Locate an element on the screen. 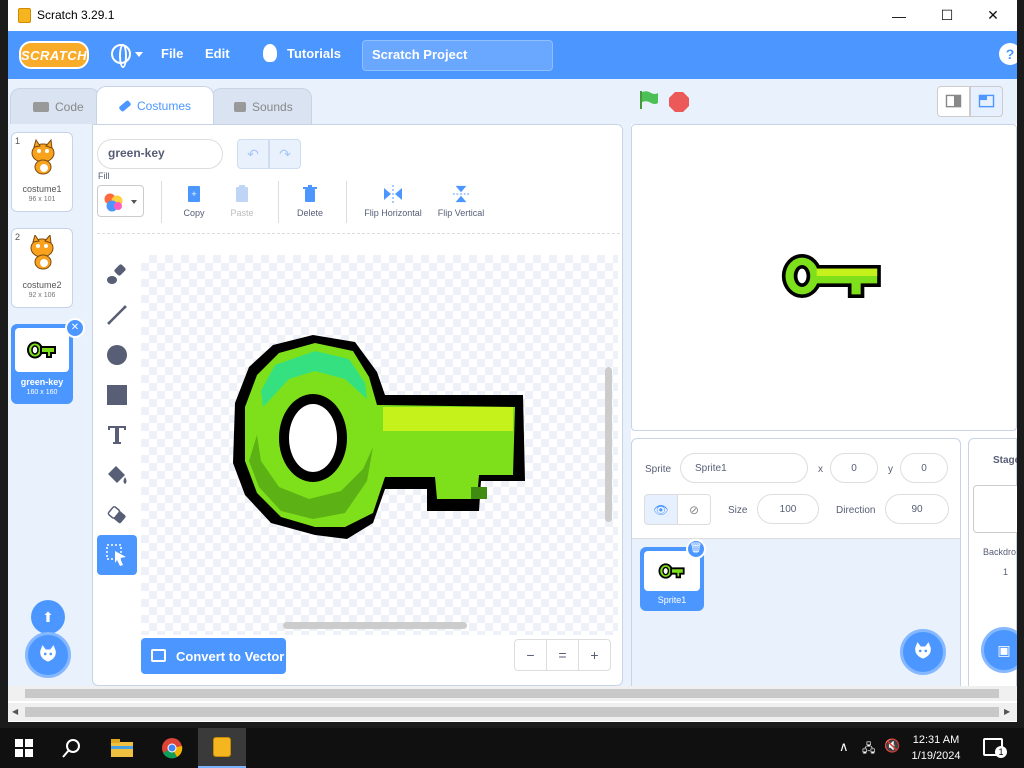  tutorials-menu: Tutorials is located at coordinates (314, 53).